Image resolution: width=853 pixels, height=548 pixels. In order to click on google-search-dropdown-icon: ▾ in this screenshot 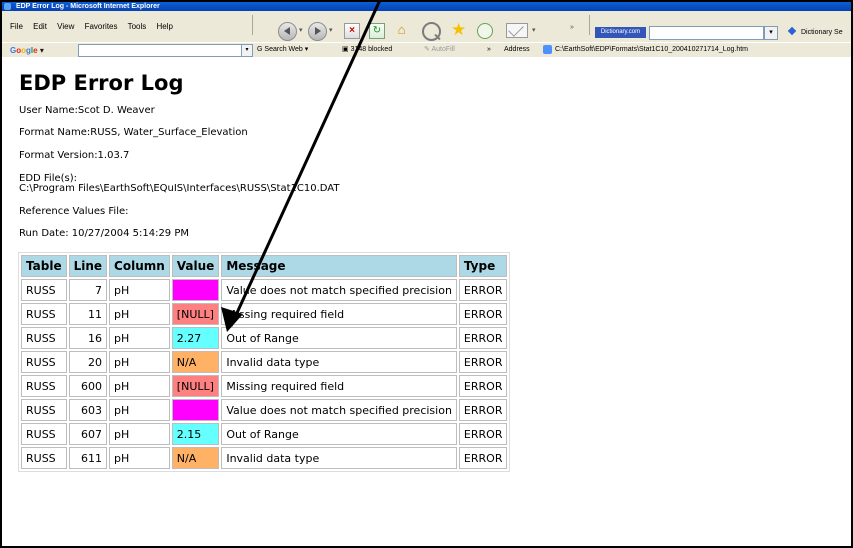, I will do `click(247, 50)`.